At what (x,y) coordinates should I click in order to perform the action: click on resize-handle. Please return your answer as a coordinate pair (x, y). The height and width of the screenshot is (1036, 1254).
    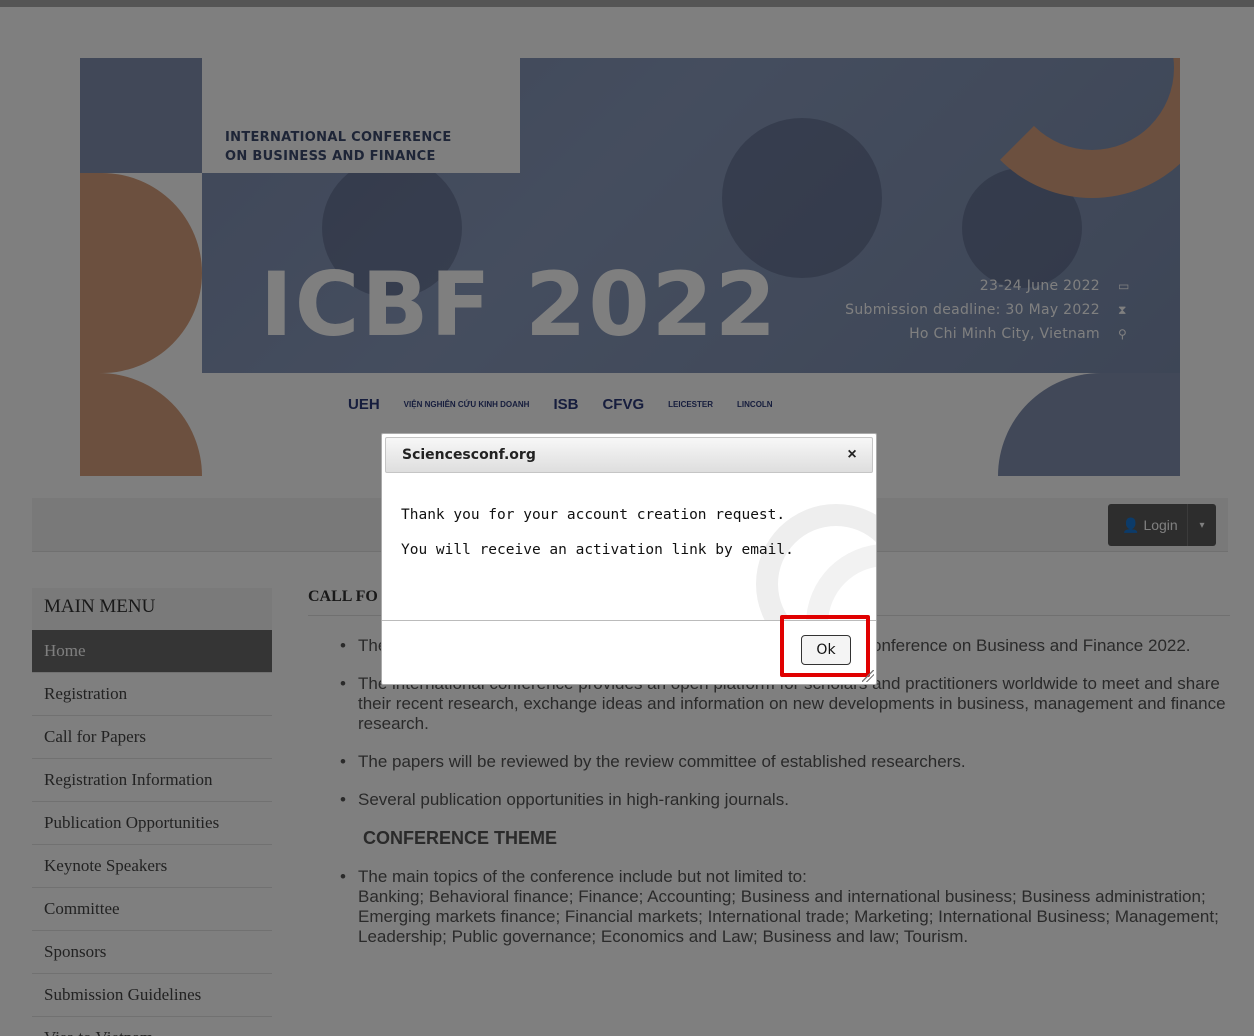
    Looking at the image, I should click on (868, 676).